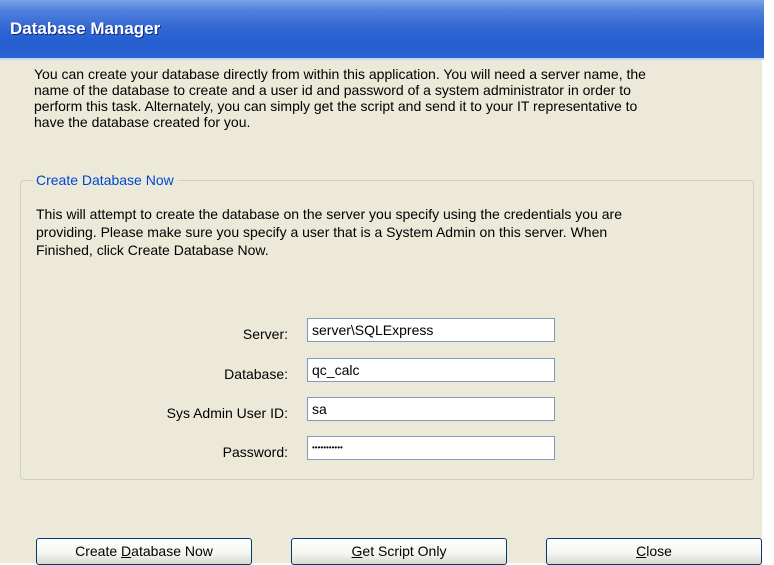  Describe the element at coordinates (373, 330) in the screenshot. I see `server-input-value: server\SQLExpress` at that location.